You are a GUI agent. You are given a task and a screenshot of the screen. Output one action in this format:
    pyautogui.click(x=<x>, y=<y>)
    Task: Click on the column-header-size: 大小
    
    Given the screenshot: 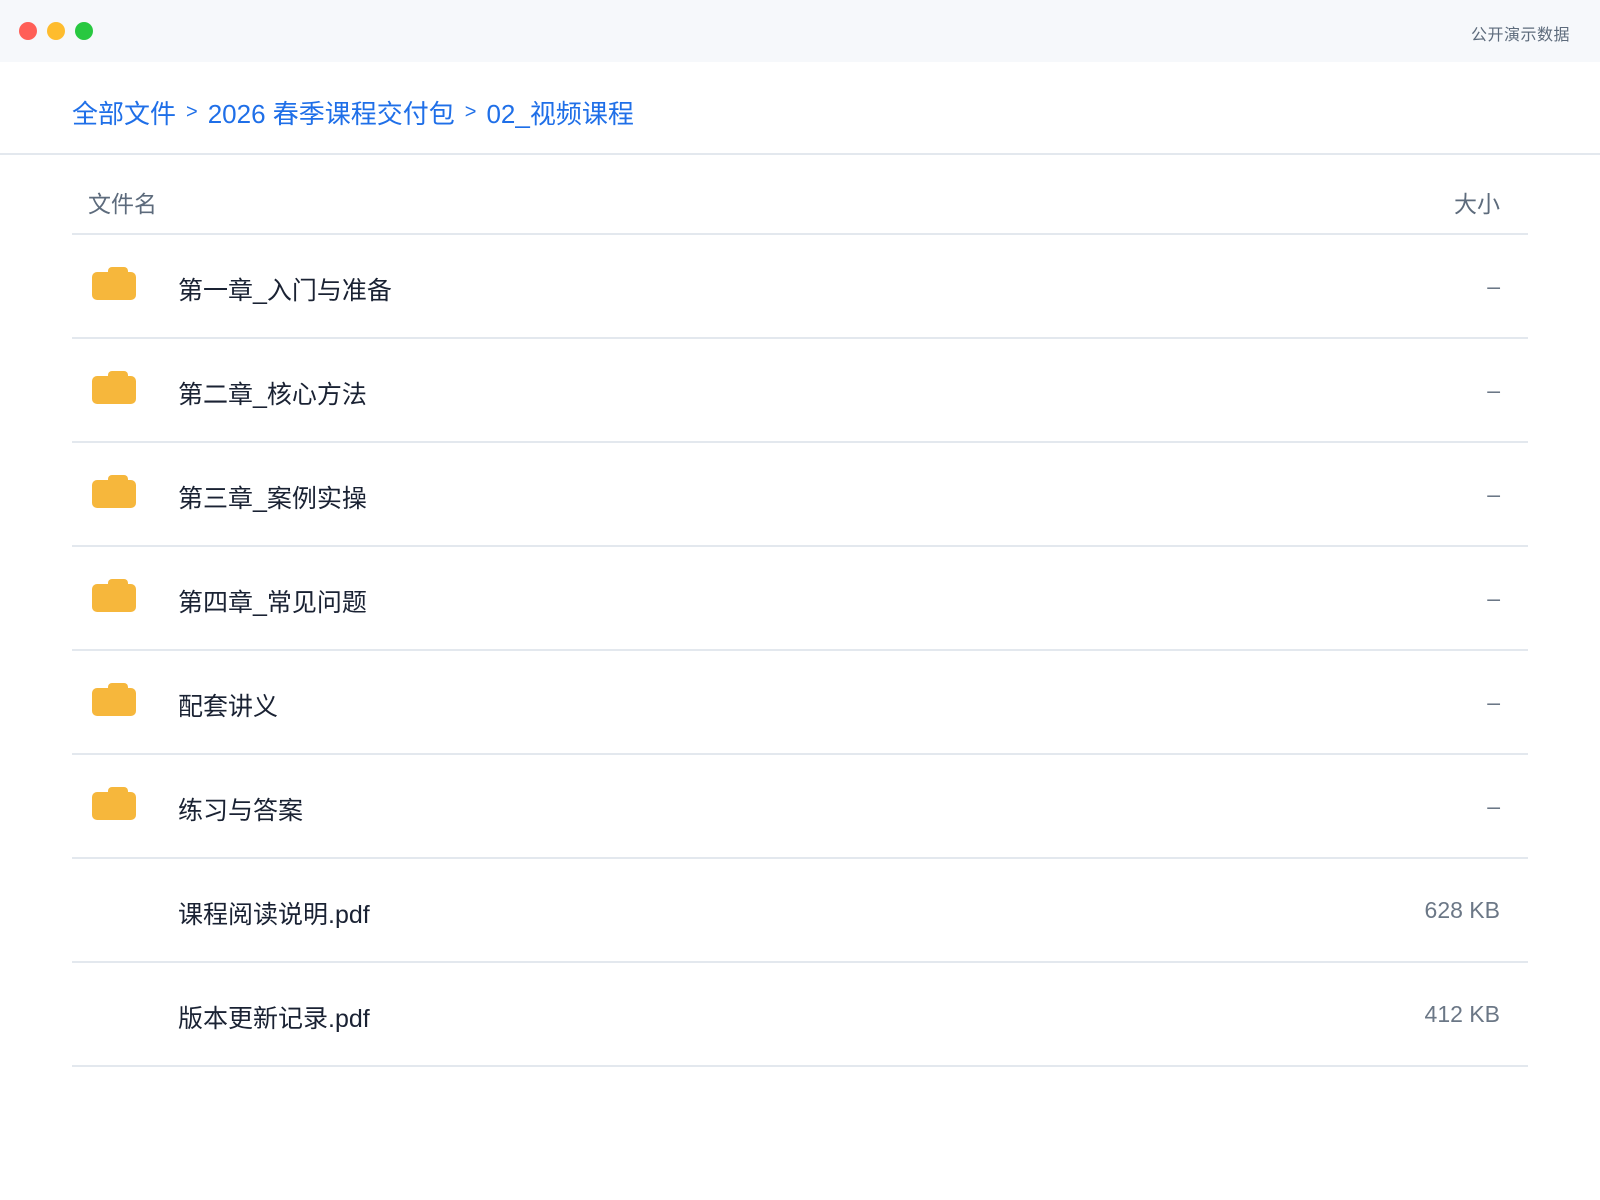 What is the action you would take?
    pyautogui.click(x=1477, y=202)
    